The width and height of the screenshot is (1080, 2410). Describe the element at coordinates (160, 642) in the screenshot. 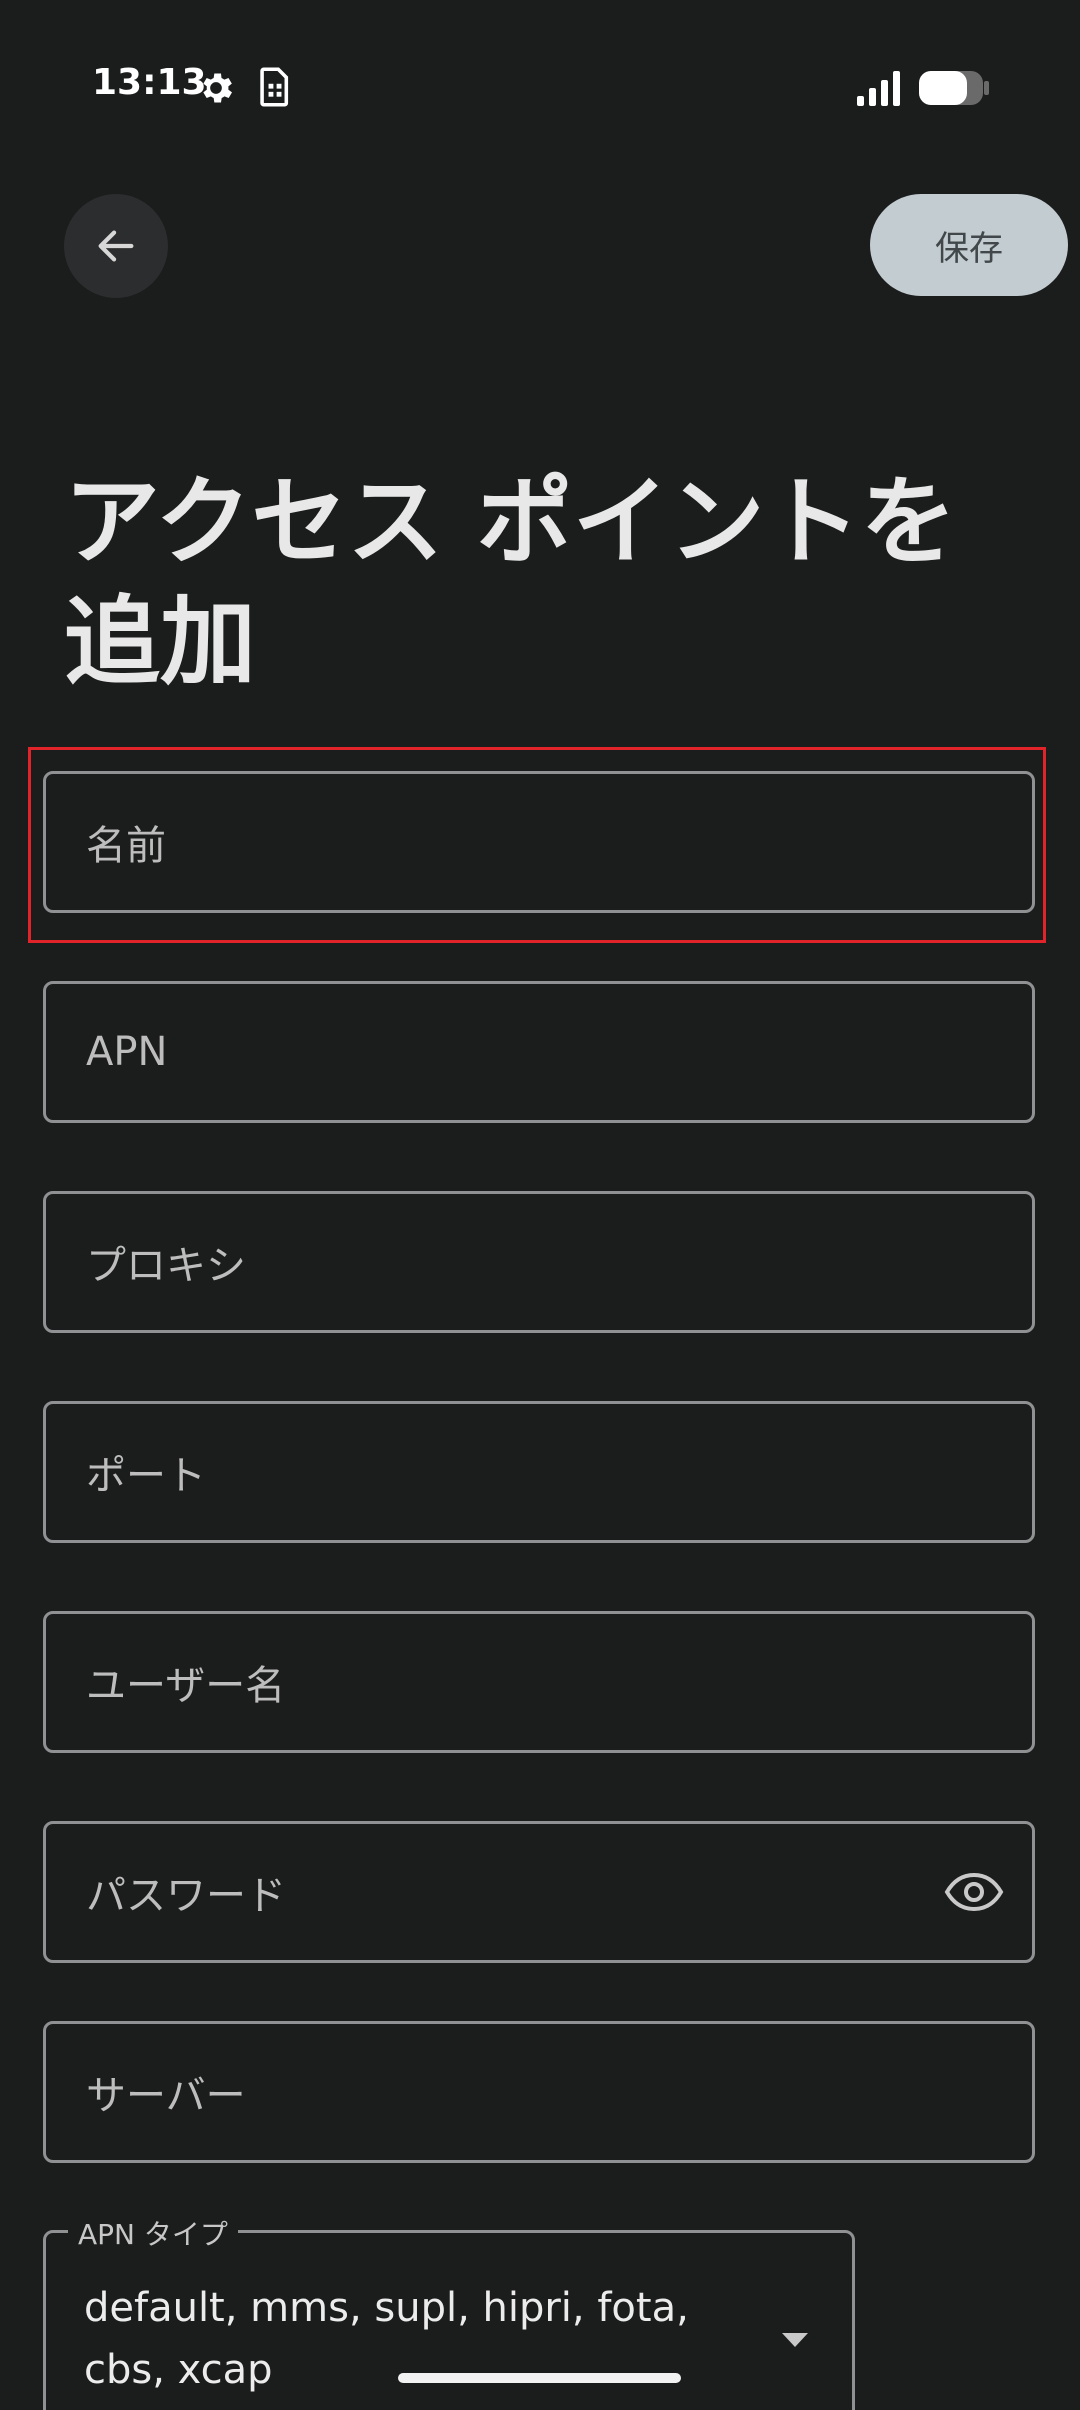

I see `page-title-line-2: 追加` at that location.